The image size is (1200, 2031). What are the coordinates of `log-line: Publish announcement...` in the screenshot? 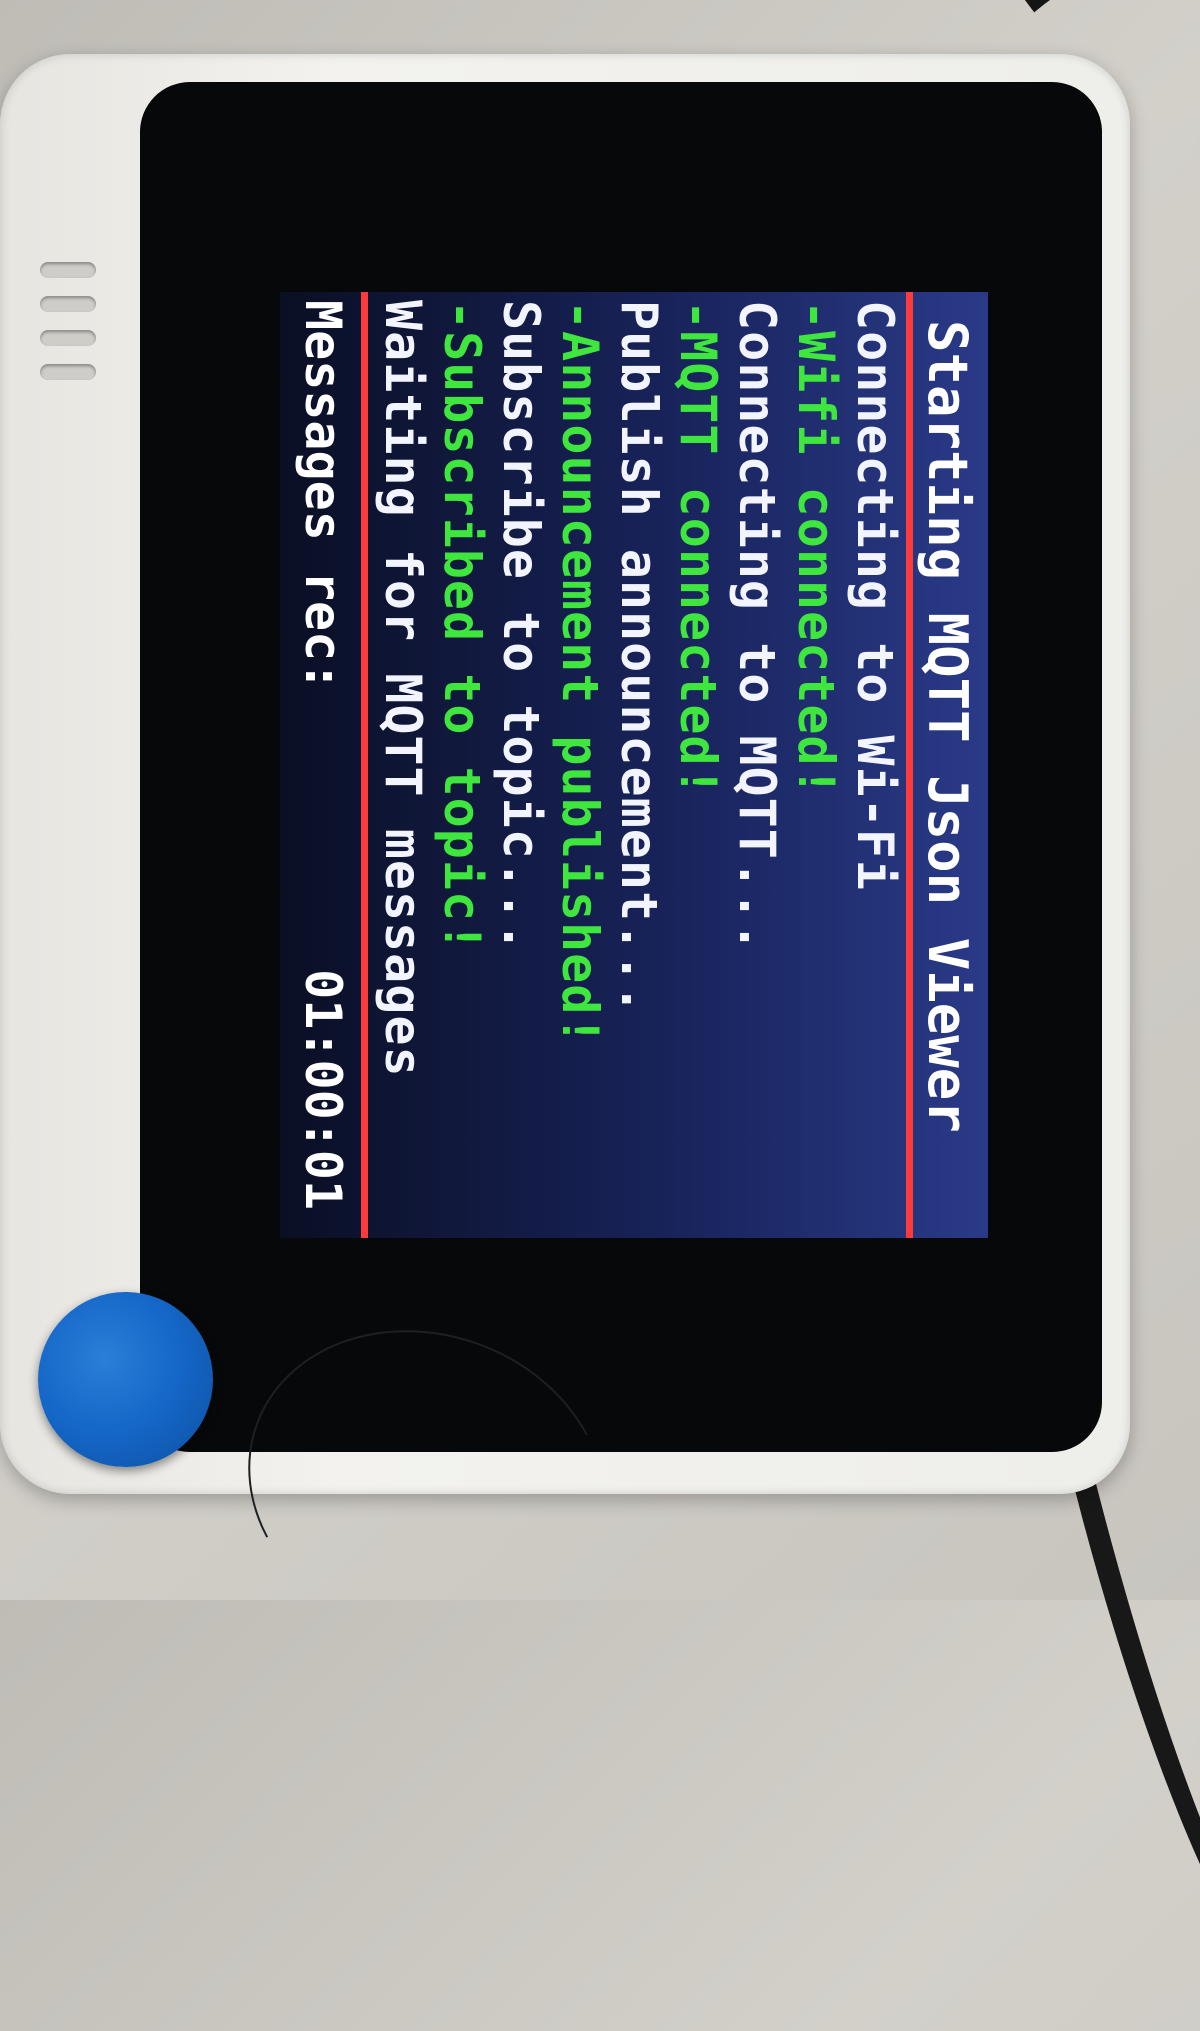 It's located at (639, 658).